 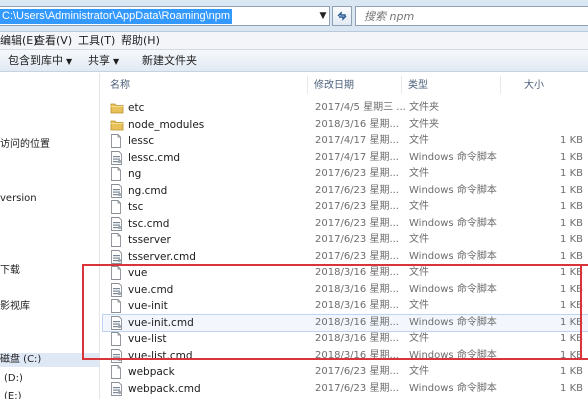 I want to click on file-row: vue-init 2018/3/16 星期... 文件 1 KB, so click(x=345, y=306).